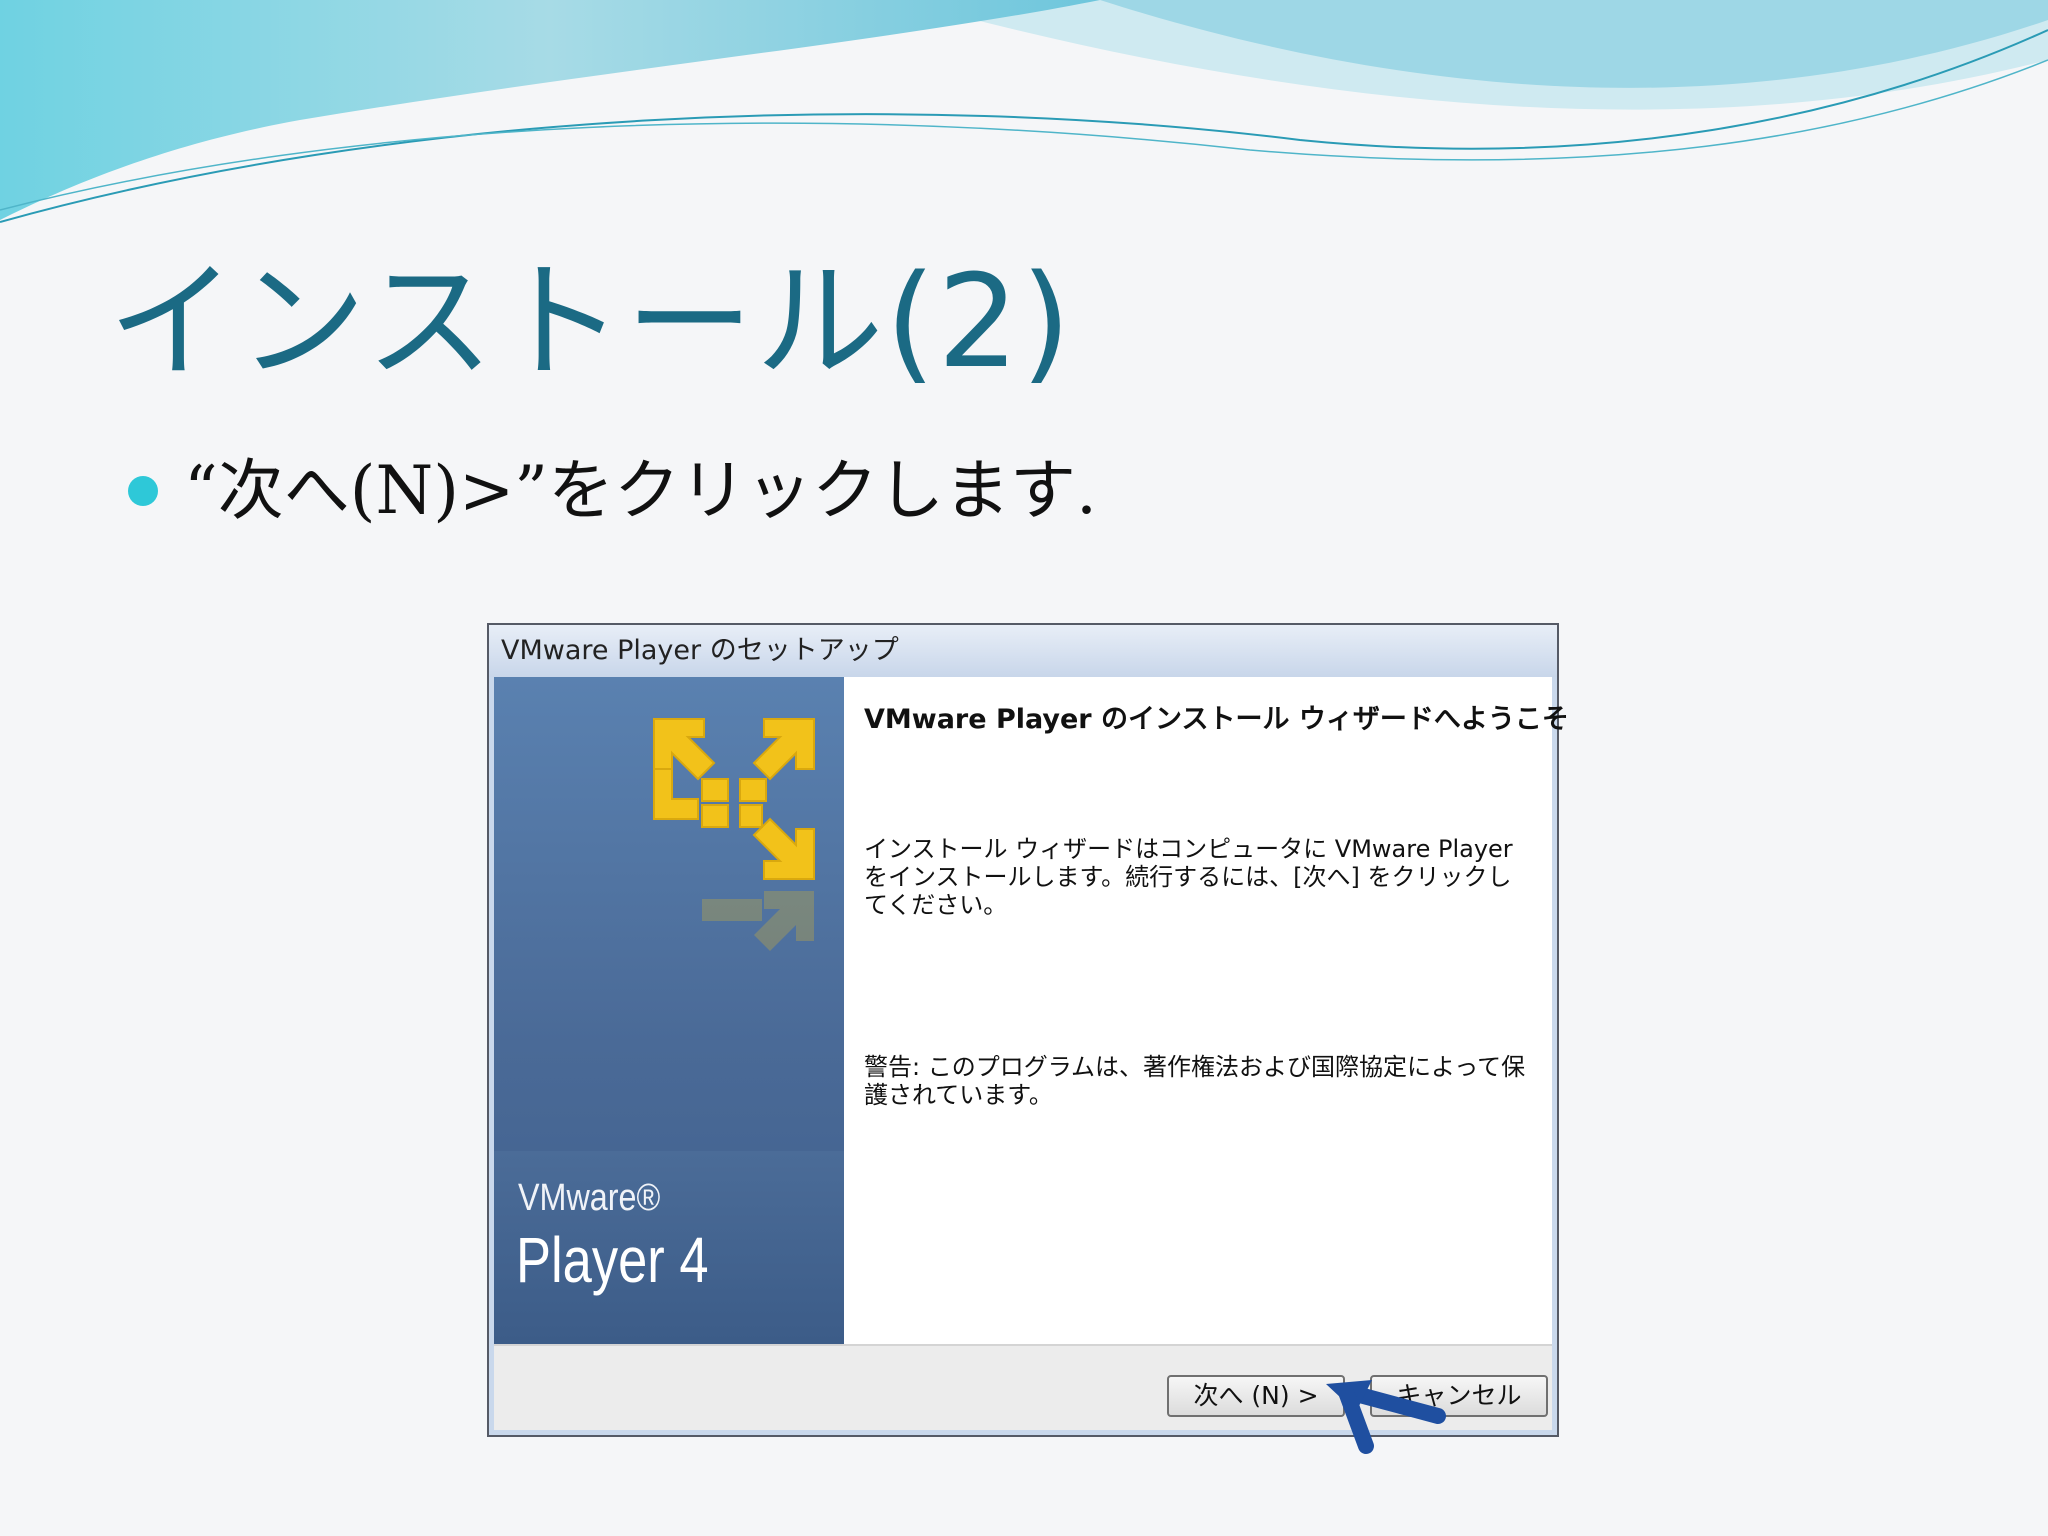 The height and width of the screenshot is (1536, 2048). What do you see at coordinates (1386, 1417) in the screenshot?
I see `pointer-arrow-icon` at bounding box center [1386, 1417].